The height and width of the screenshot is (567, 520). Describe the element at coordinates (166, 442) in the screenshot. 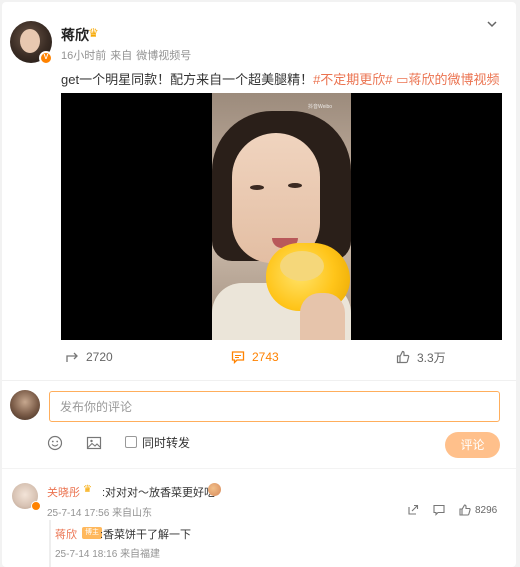

I see `repost-label: 同时转发` at that location.